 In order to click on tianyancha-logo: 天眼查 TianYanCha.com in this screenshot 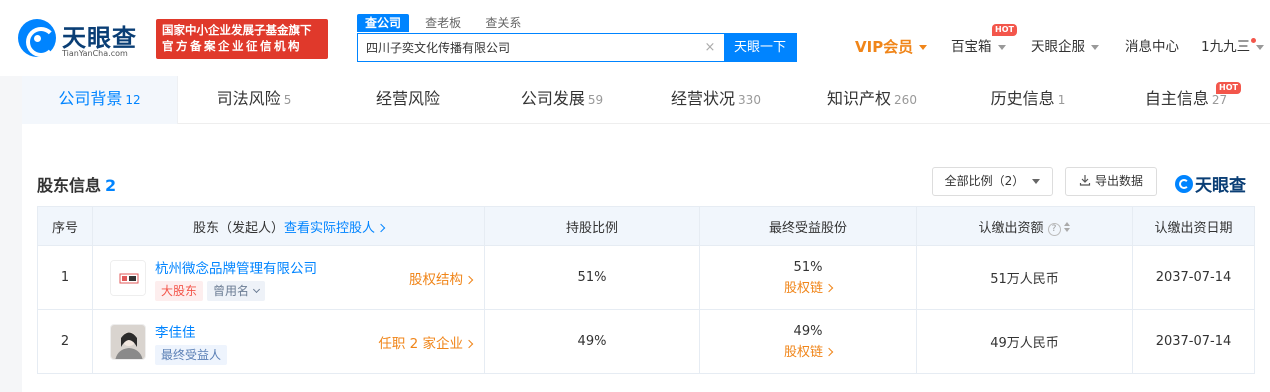, I will do `click(84, 39)`.